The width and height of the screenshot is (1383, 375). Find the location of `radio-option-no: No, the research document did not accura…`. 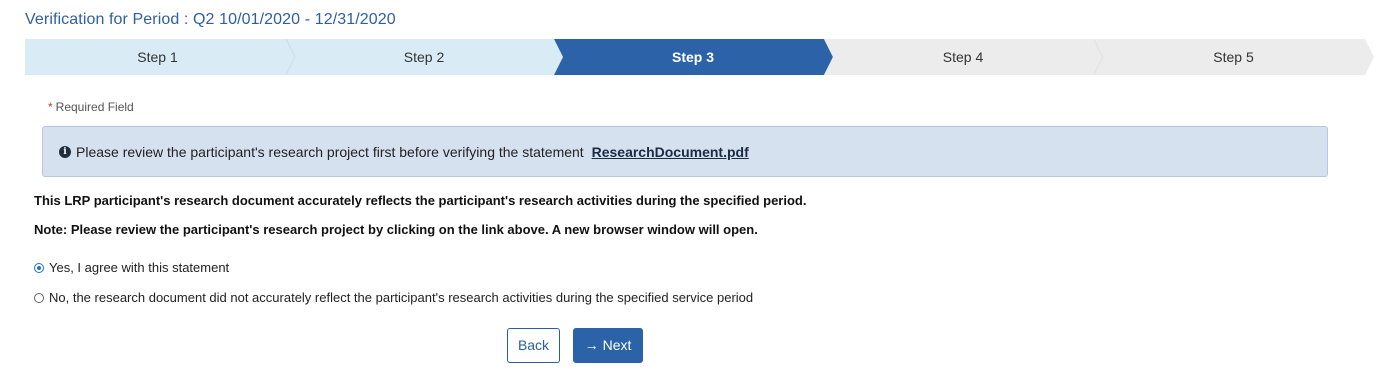

radio-option-no: No, the research document did not accura… is located at coordinates (393, 297).